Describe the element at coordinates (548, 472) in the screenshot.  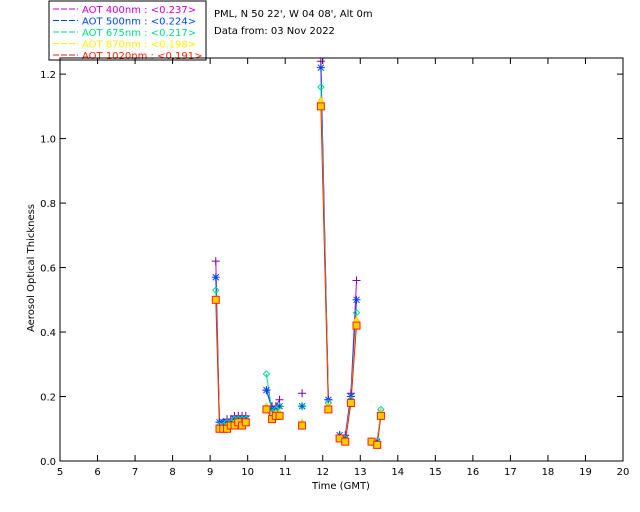
I see `x-tick-label: 18` at that location.